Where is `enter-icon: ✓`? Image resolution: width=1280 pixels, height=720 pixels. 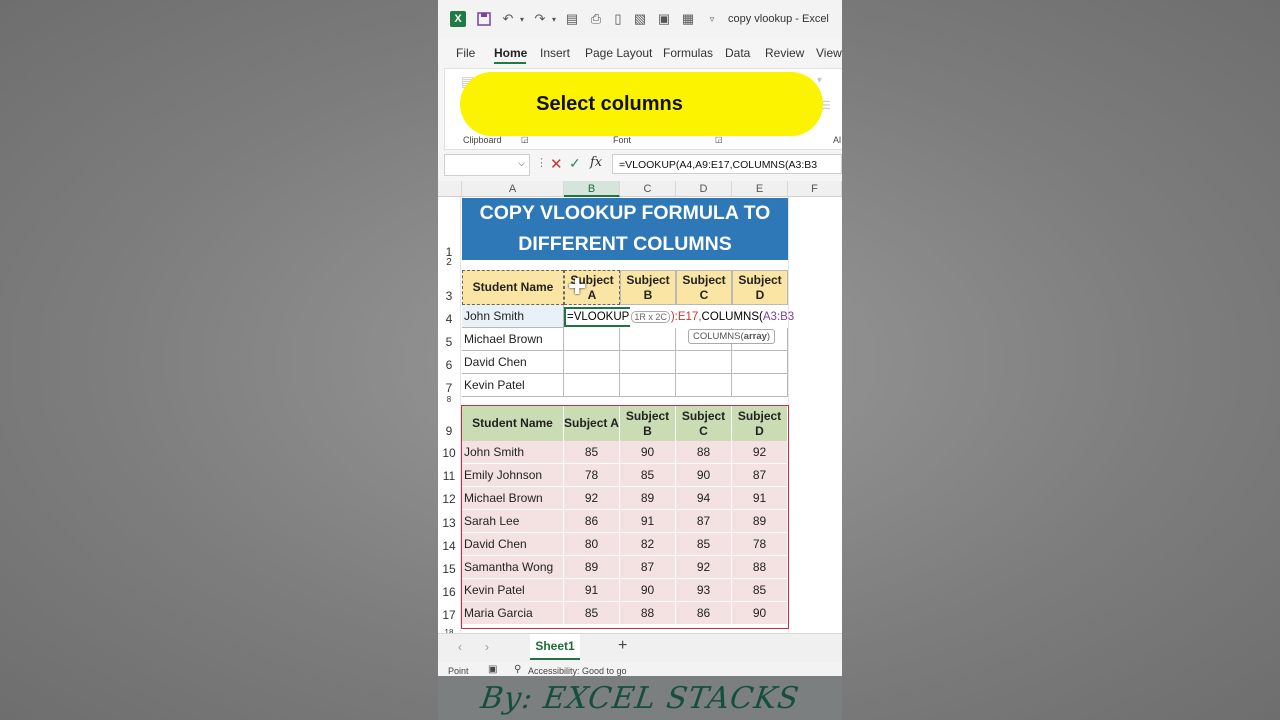 enter-icon: ✓ is located at coordinates (575, 163).